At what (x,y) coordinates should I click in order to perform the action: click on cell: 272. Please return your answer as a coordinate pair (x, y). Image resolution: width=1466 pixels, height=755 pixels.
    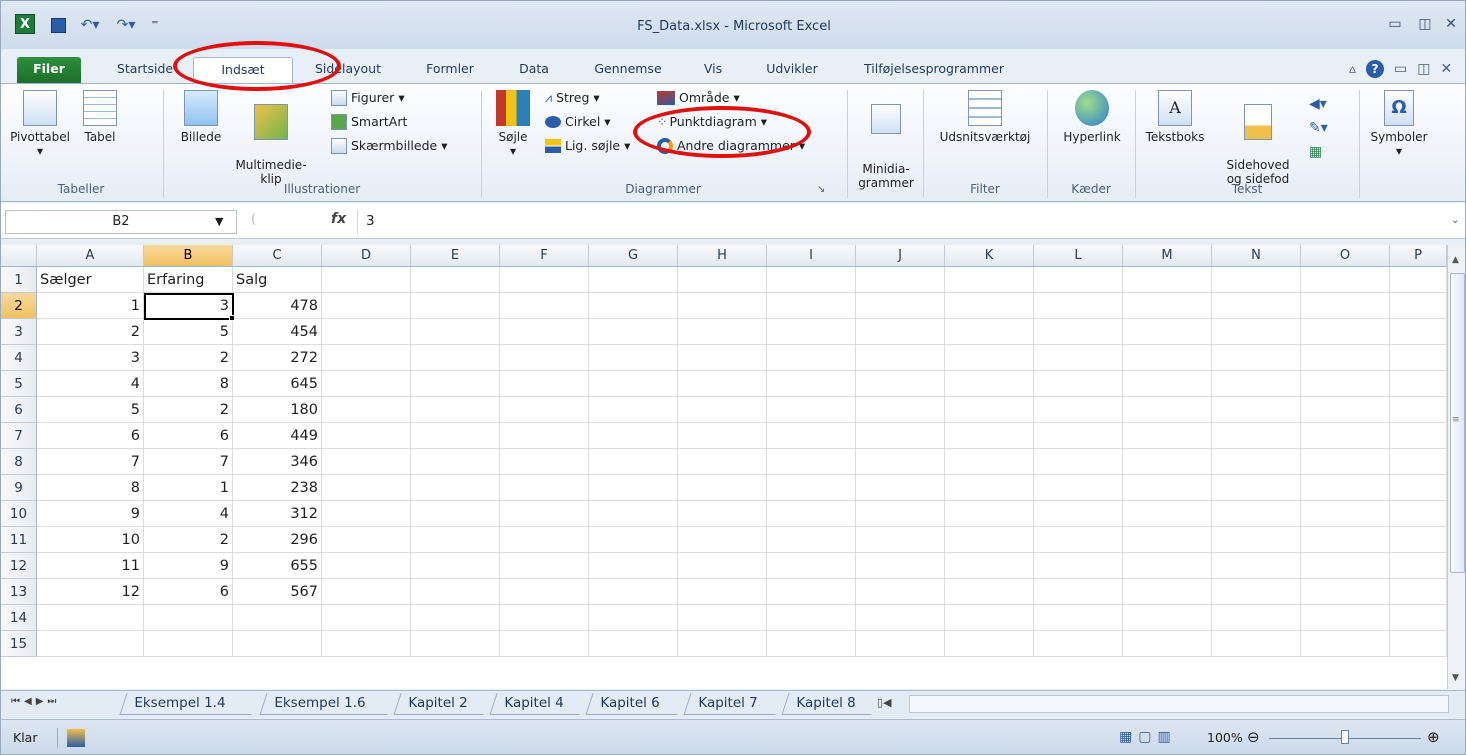
    Looking at the image, I should click on (277, 358).